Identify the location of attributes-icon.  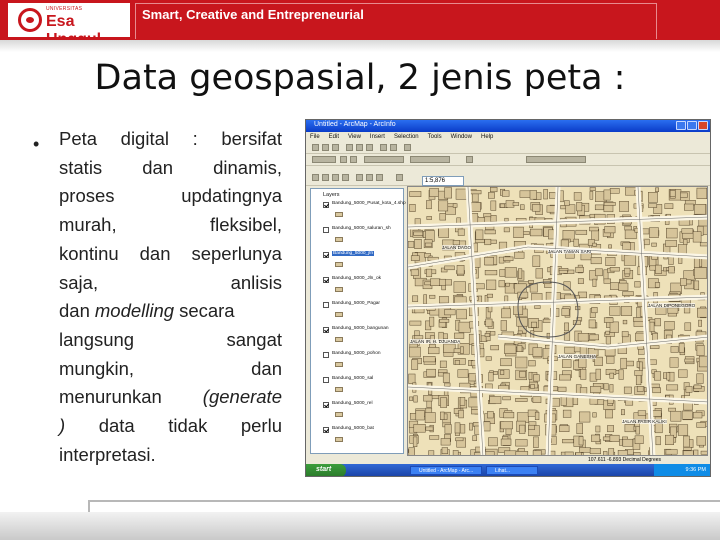
(469, 159).